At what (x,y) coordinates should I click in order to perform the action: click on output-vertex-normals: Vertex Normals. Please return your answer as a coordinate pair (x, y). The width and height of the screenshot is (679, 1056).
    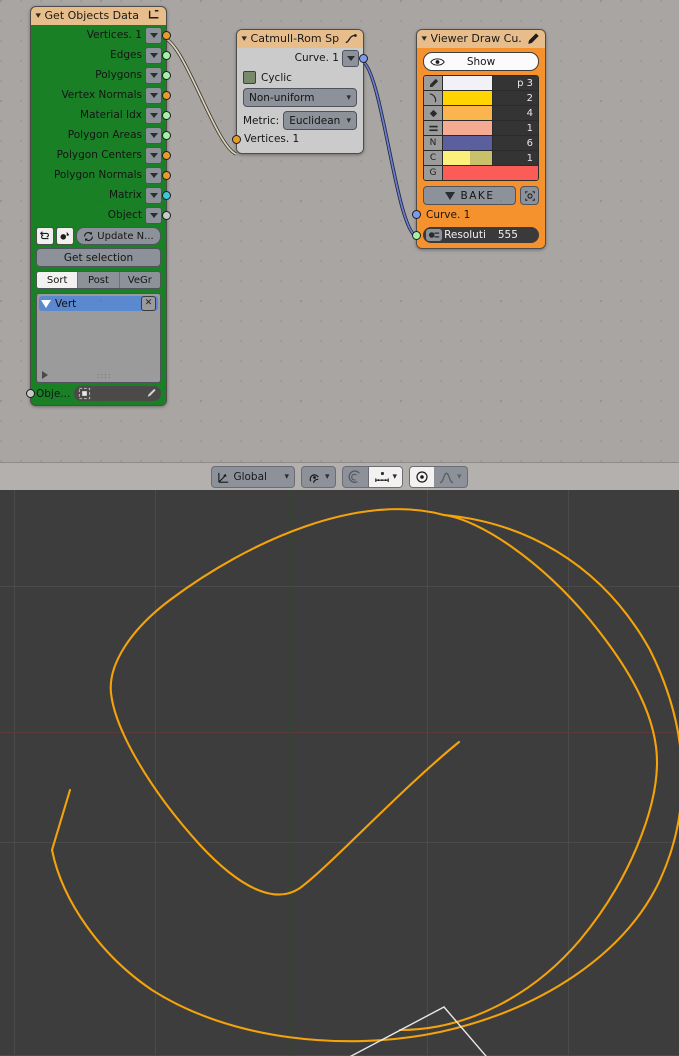
    Looking at the image, I should click on (101, 95).